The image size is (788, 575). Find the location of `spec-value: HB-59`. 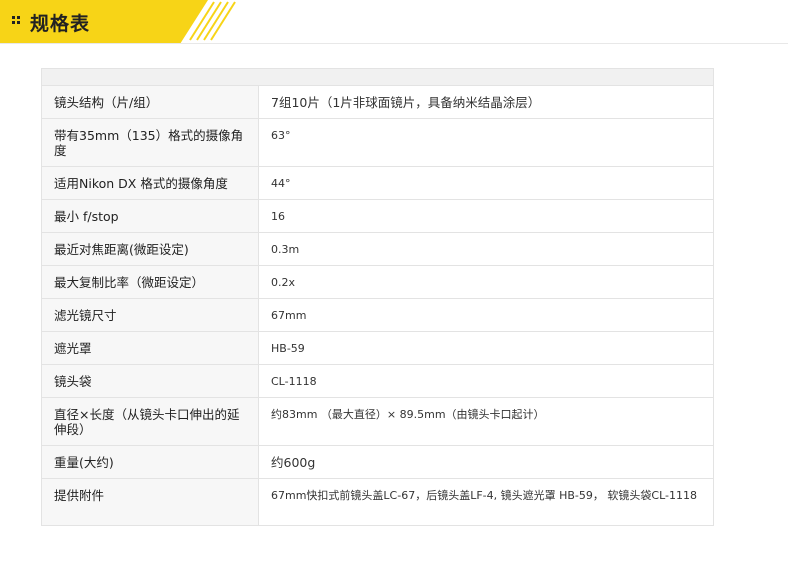

spec-value: HB-59 is located at coordinates (486, 348).